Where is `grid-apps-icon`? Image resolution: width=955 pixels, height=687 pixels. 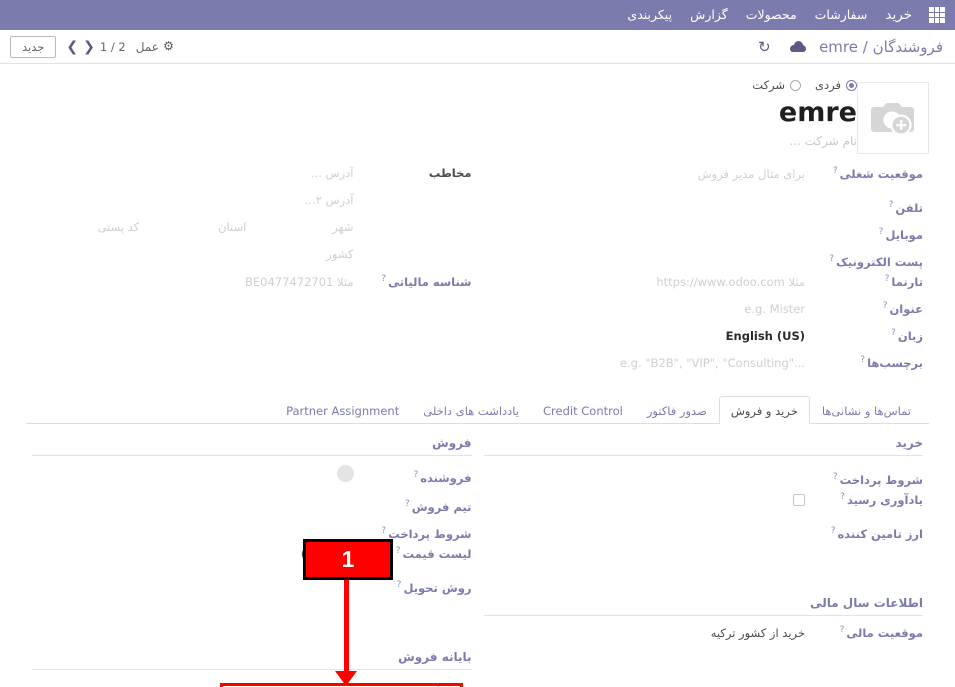
grid-apps-icon is located at coordinates (937, 15).